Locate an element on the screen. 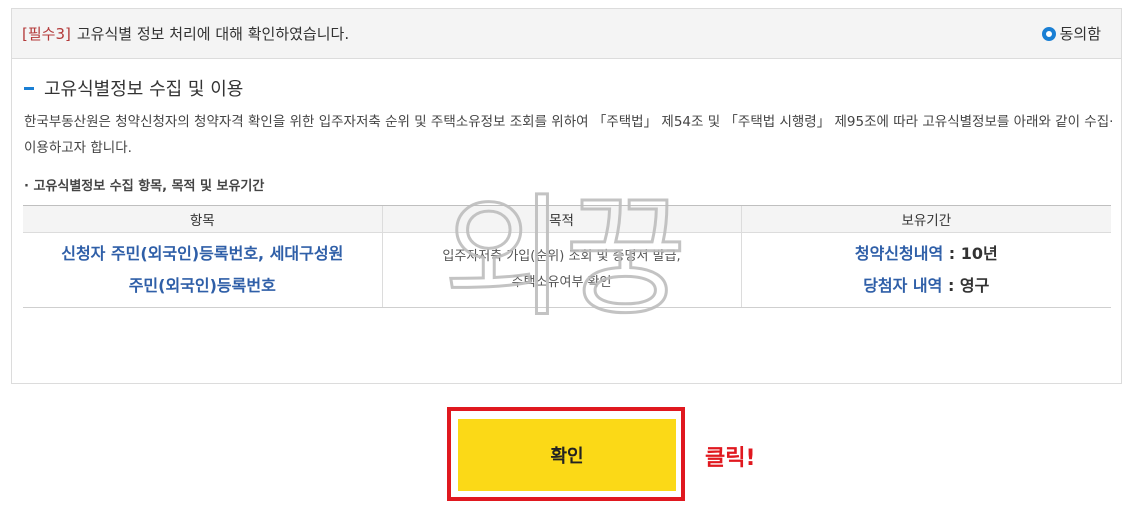 The width and height of the screenshot is (1132, 518). dash-icon is located at coordinates (29, 88).